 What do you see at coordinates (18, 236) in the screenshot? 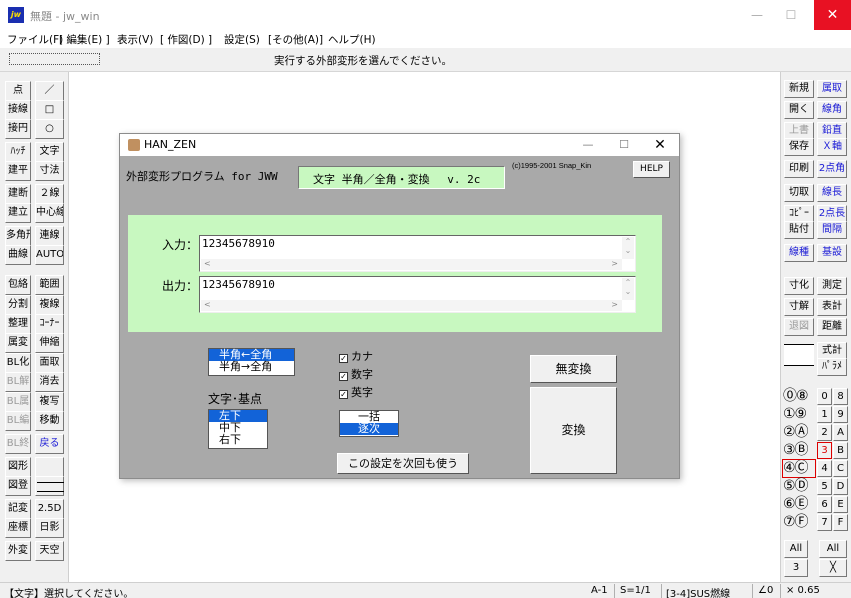
I see `left-tool-7-0: 多角形` at bounding box center [18, 236].